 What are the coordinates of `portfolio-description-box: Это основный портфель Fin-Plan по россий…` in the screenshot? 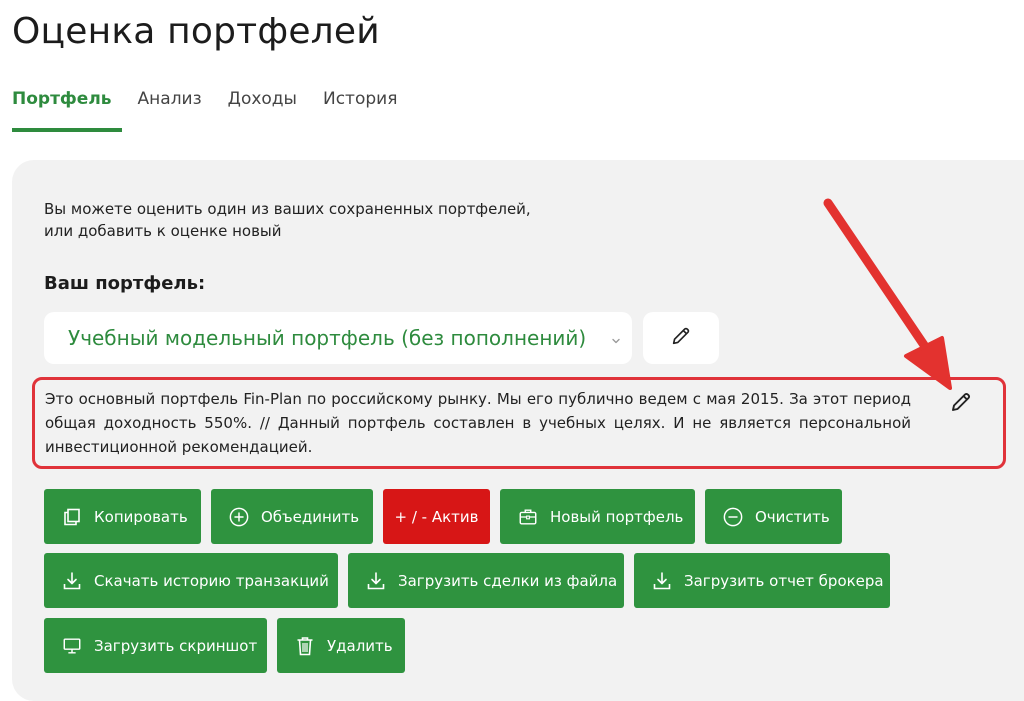 It's located at (519, 423).